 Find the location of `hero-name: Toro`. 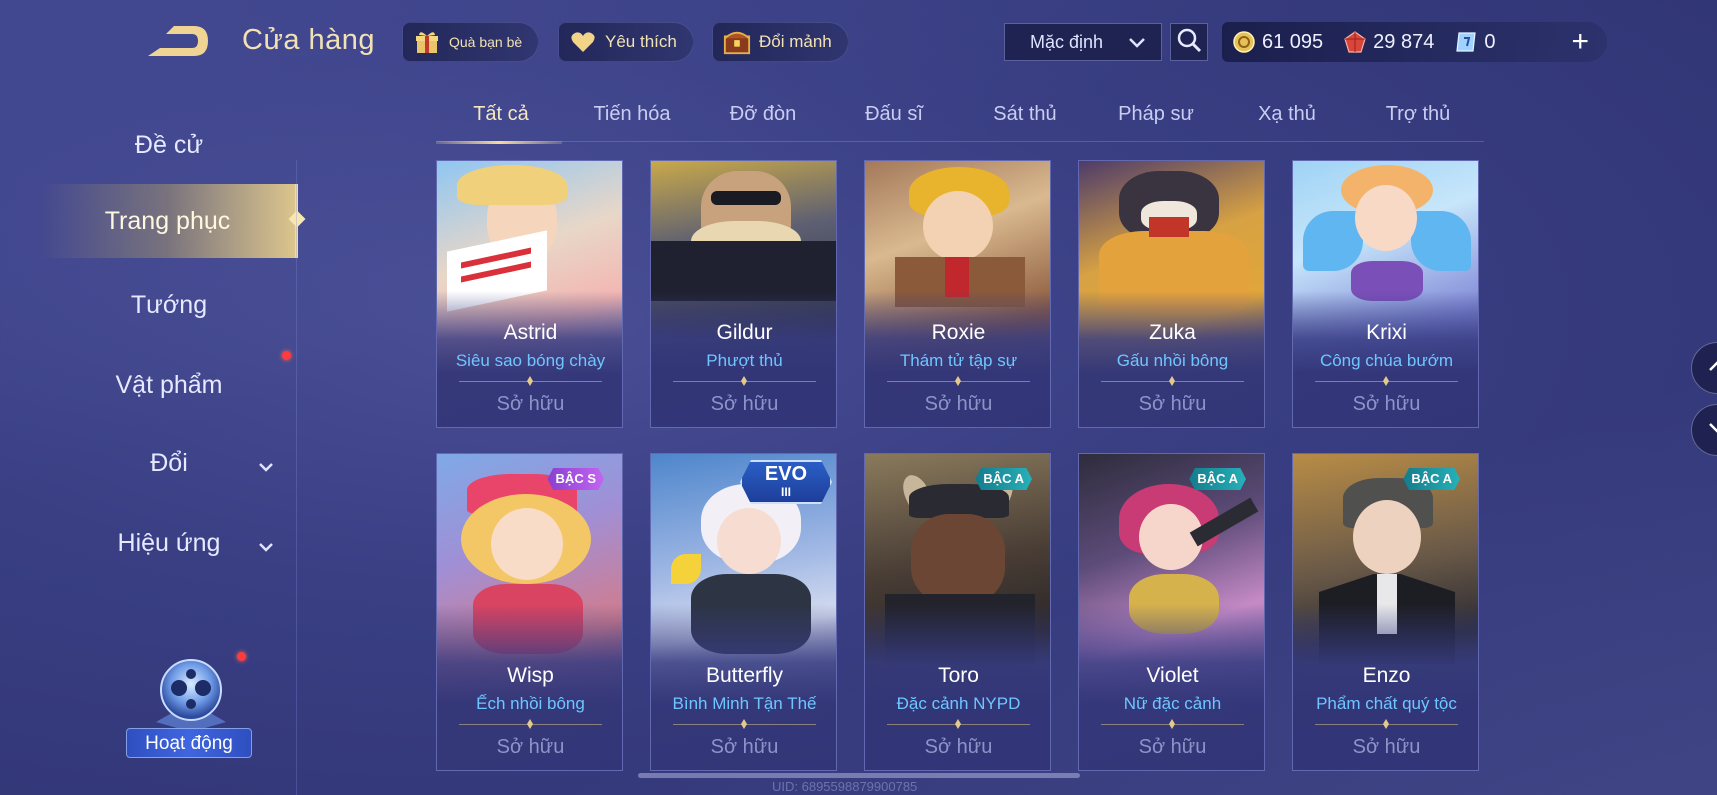

hero-name: Toro is located at coordinates (958, 675).